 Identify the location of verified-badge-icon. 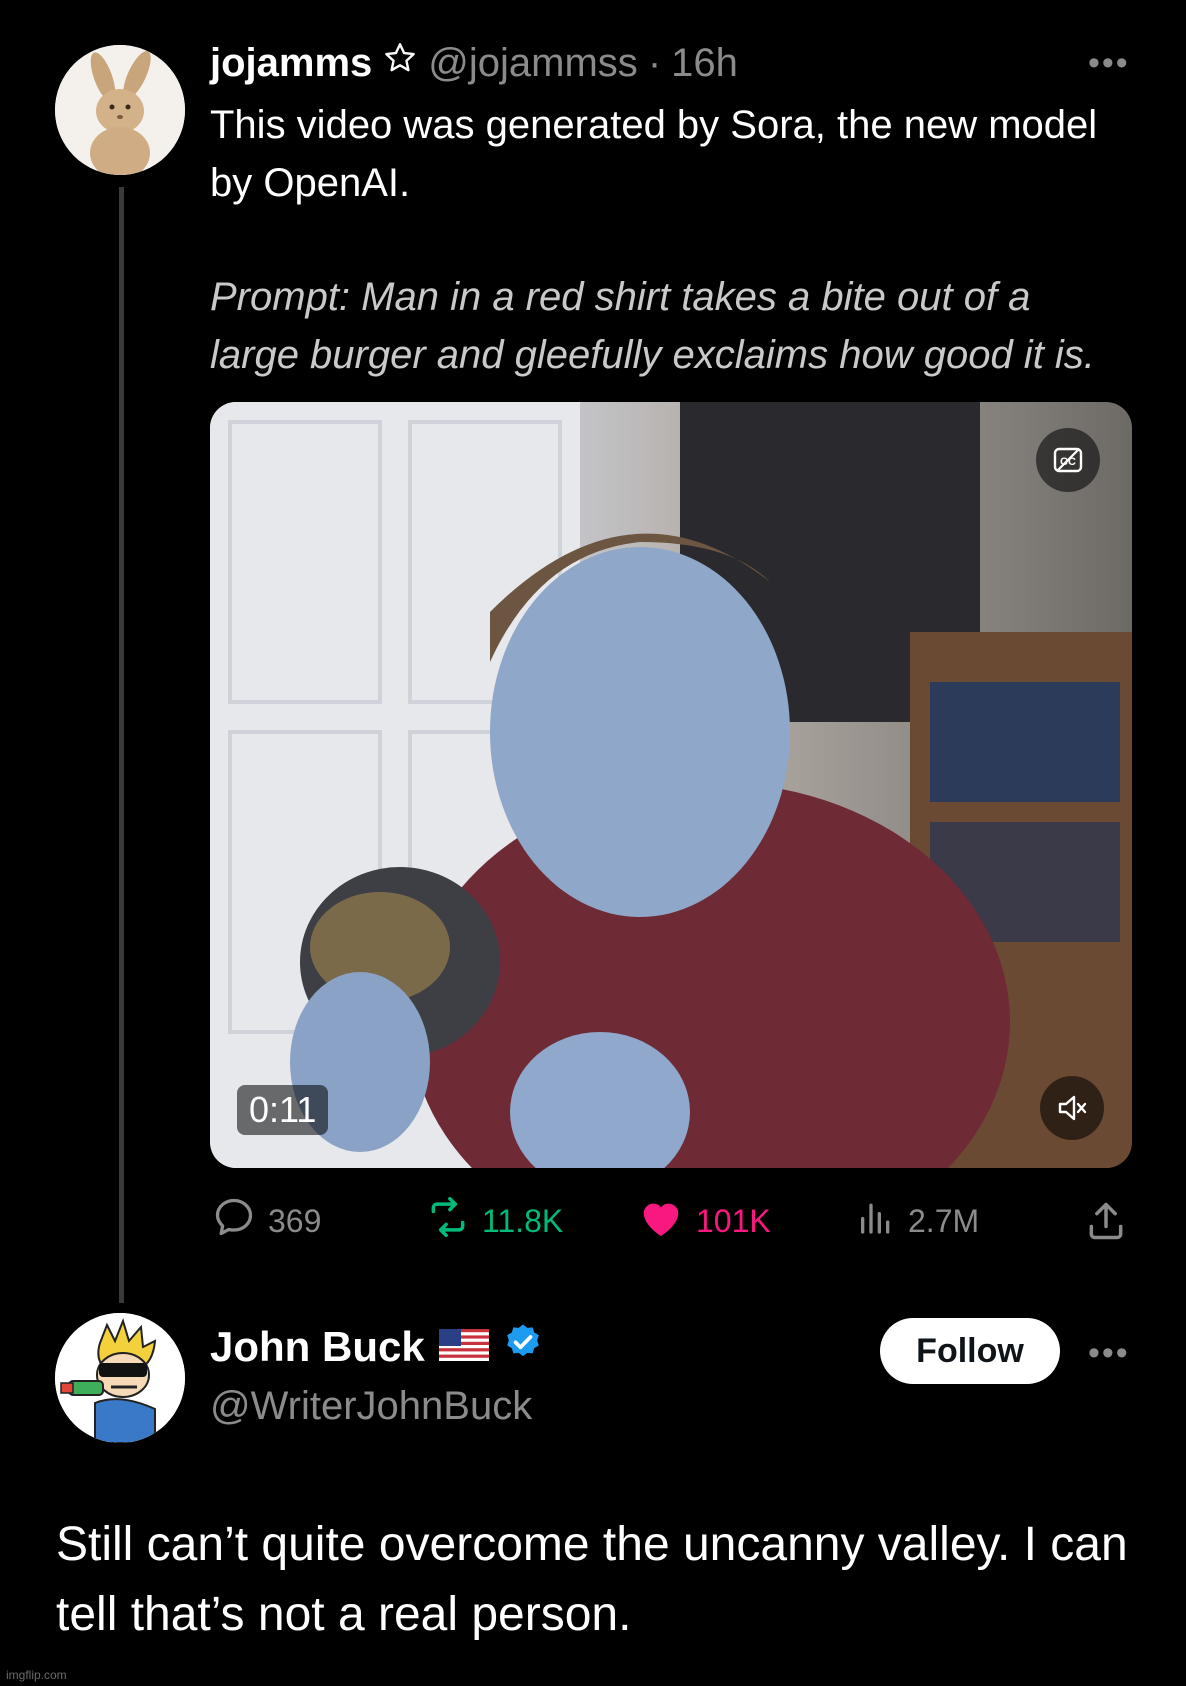
(523, 1347).